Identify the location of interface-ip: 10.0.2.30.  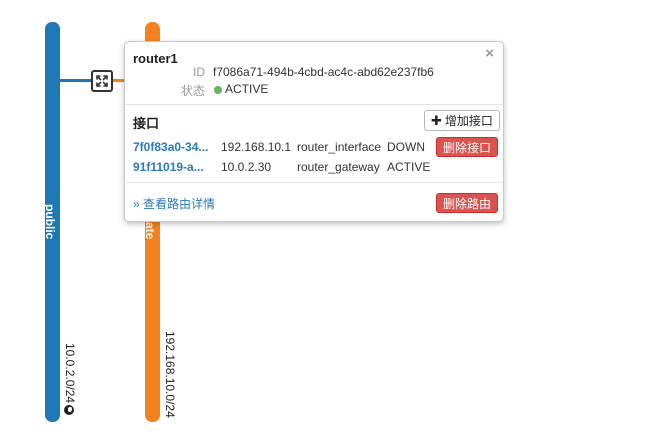
(246, 167).